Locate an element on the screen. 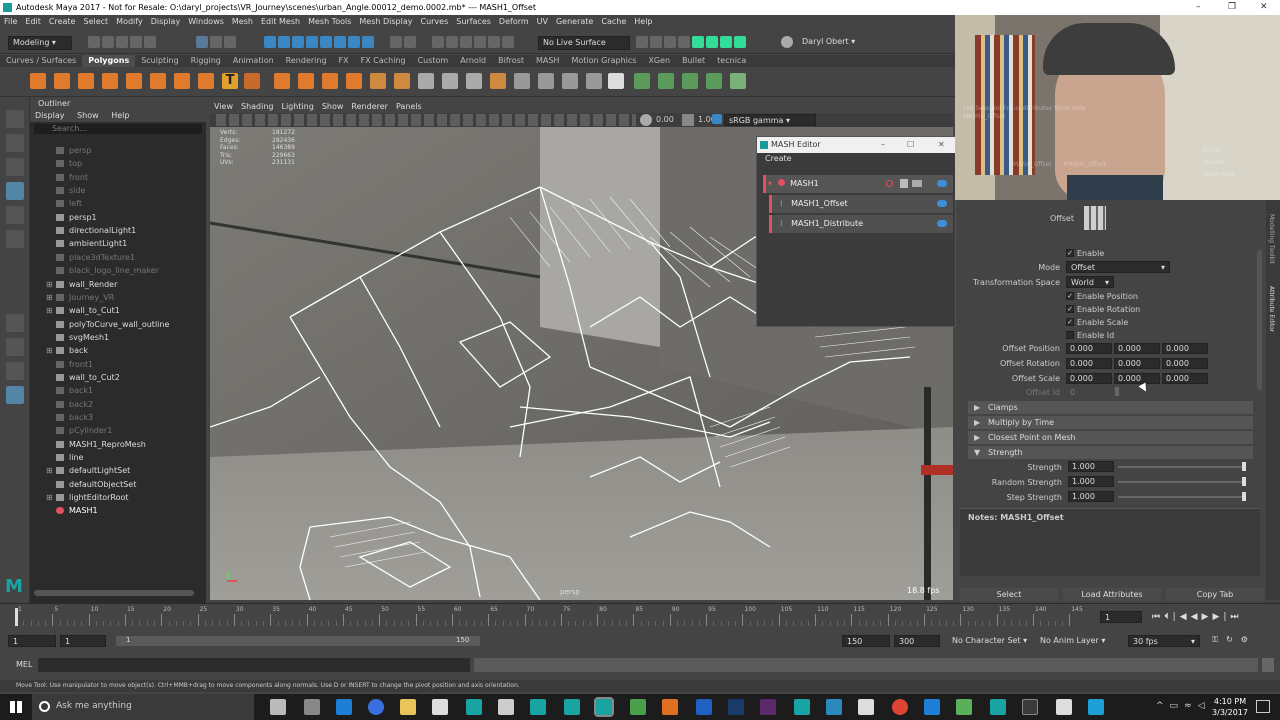 This screenshot has height=720, width=1280. shelf-tab-sculpting: Sculpting is located at coordinates (159, 61).